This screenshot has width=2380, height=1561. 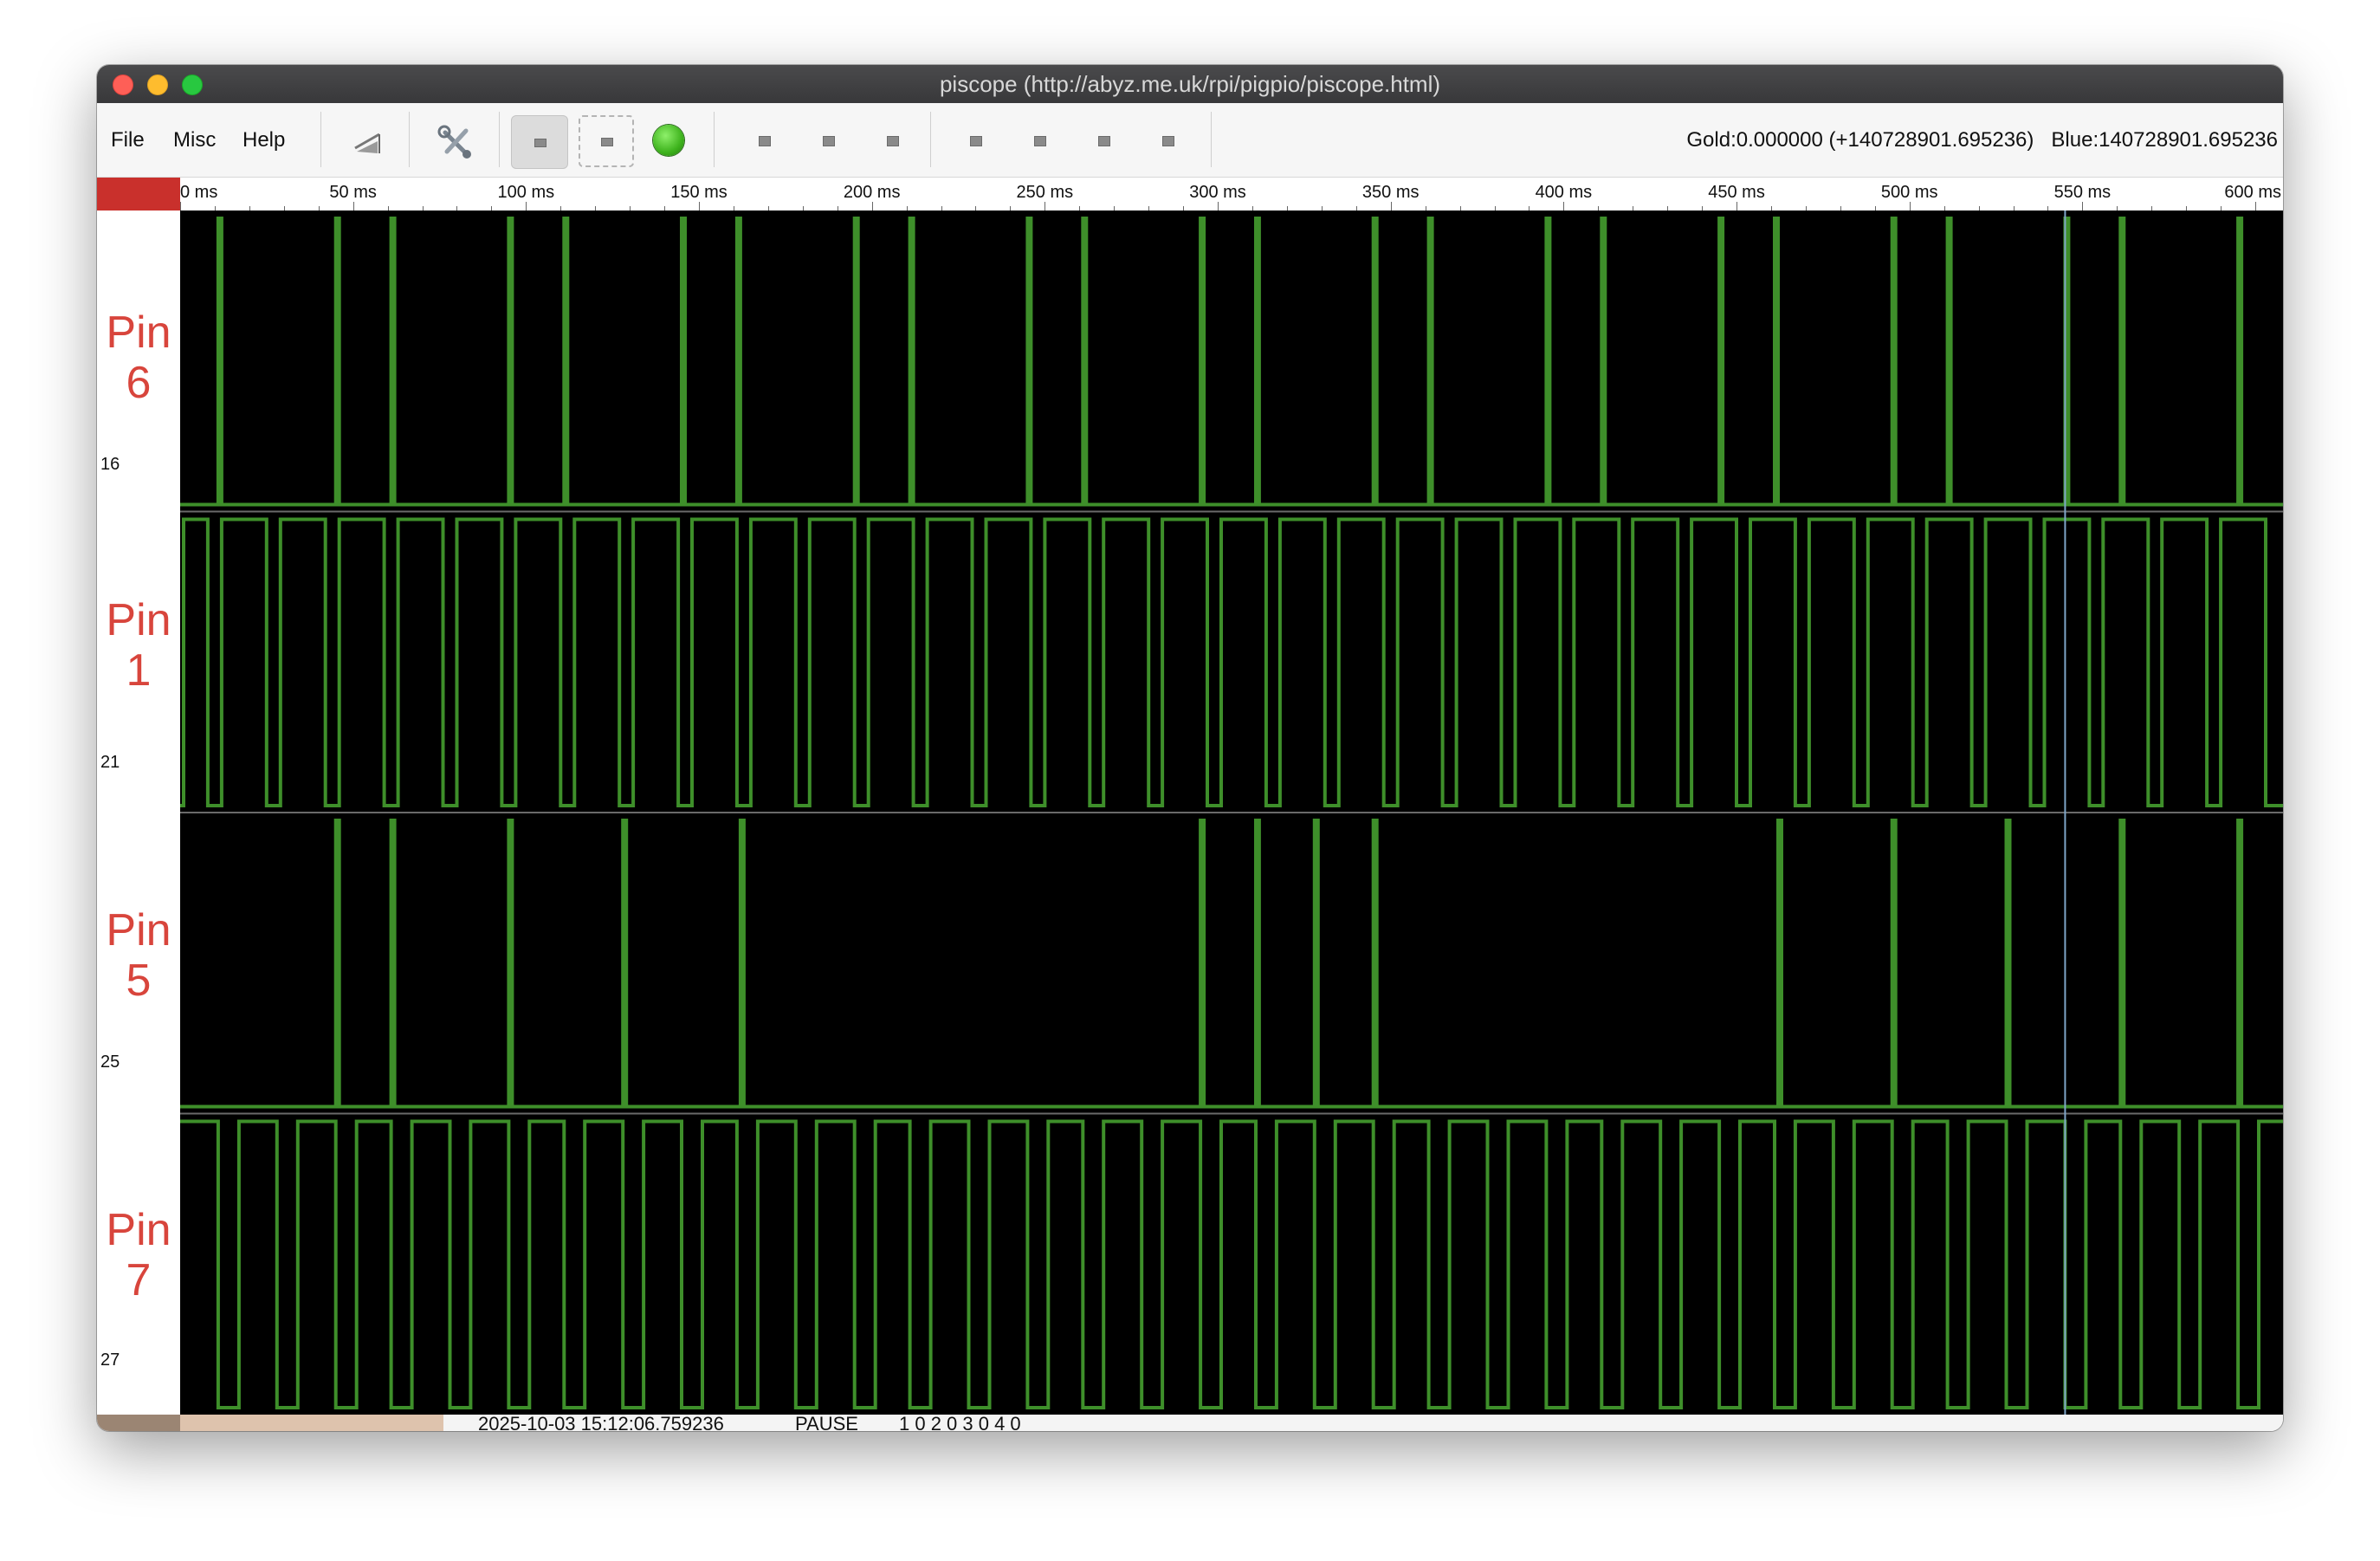 What do you see at coordinates (526, 193) in the screenshot?
I see `ruler-tick-label: 100 ms` at bounding box center [526, 193].